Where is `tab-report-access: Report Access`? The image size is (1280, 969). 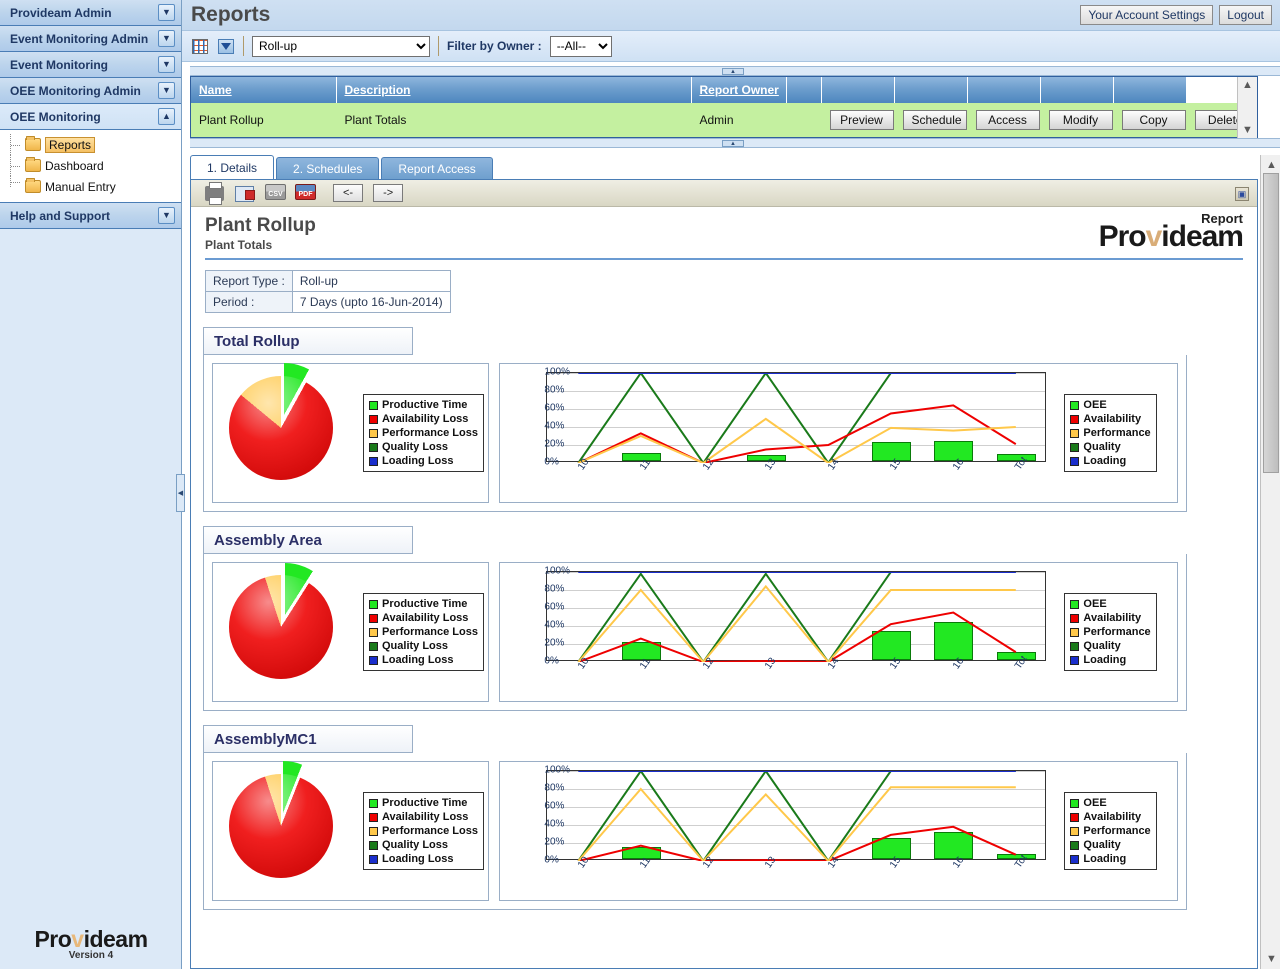
tab-report-access: Report Access is located at coordinates (437, 168).